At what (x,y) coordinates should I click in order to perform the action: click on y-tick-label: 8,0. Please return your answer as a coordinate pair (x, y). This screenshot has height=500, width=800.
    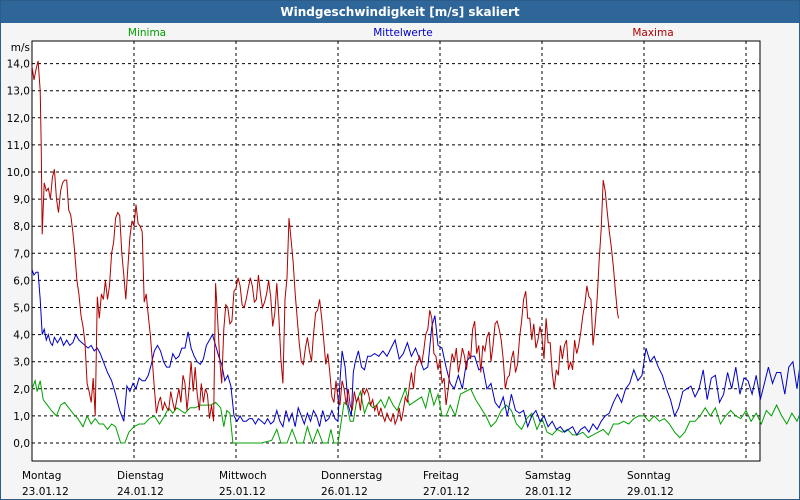
    Looking at the image, I should click on (21, 227).